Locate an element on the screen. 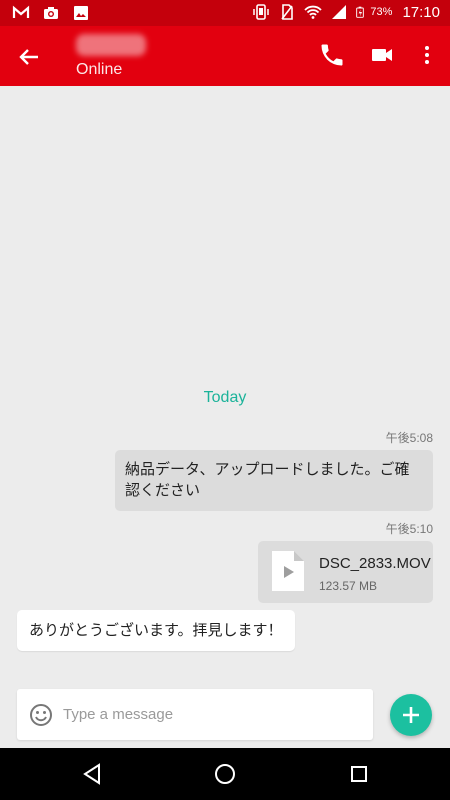  battery-percent: 73% is located at coordinates (381, 12).